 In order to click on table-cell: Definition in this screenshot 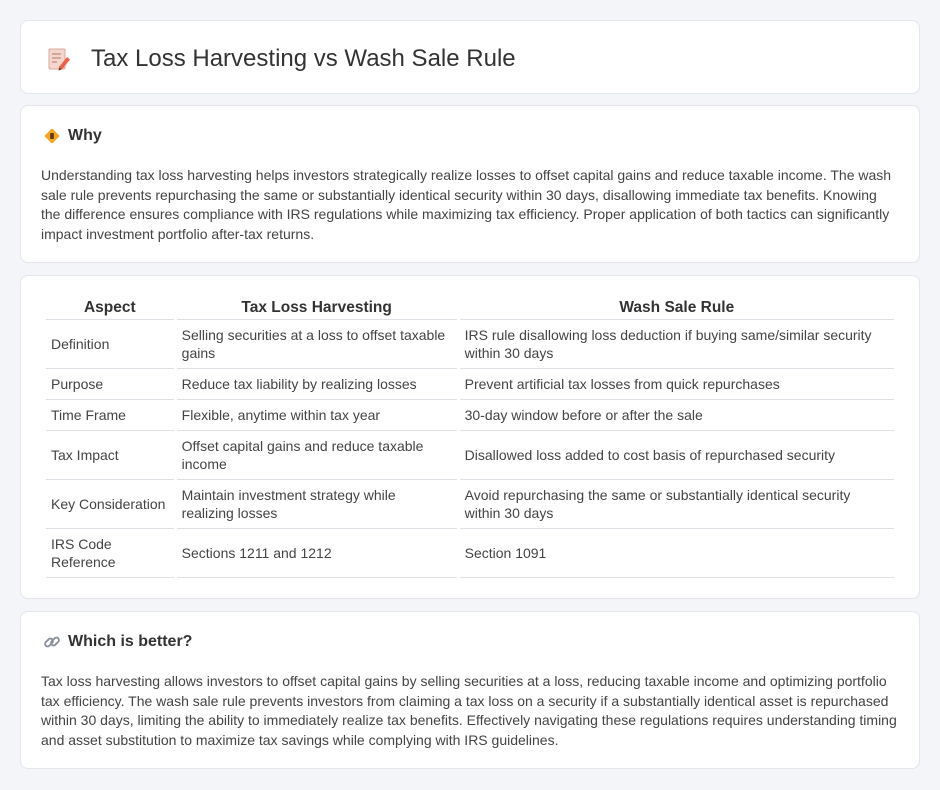, I will do `click(110, 344)`.